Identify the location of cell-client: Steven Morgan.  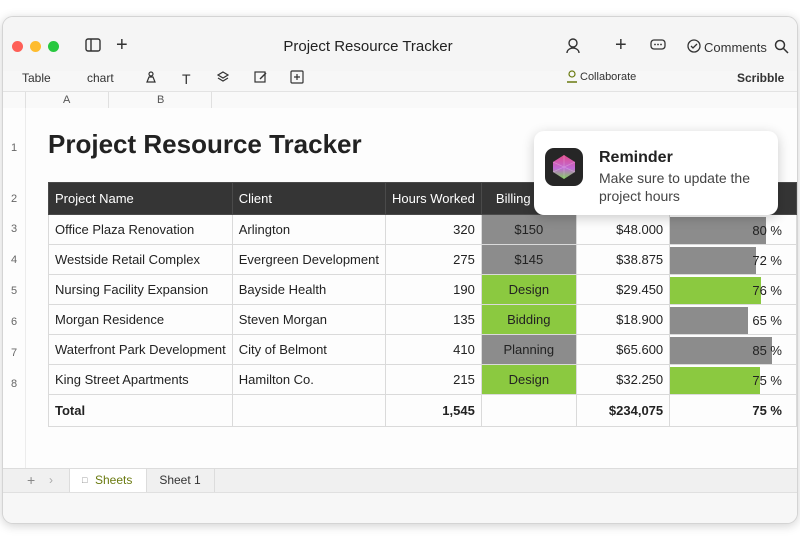
(308, 319).